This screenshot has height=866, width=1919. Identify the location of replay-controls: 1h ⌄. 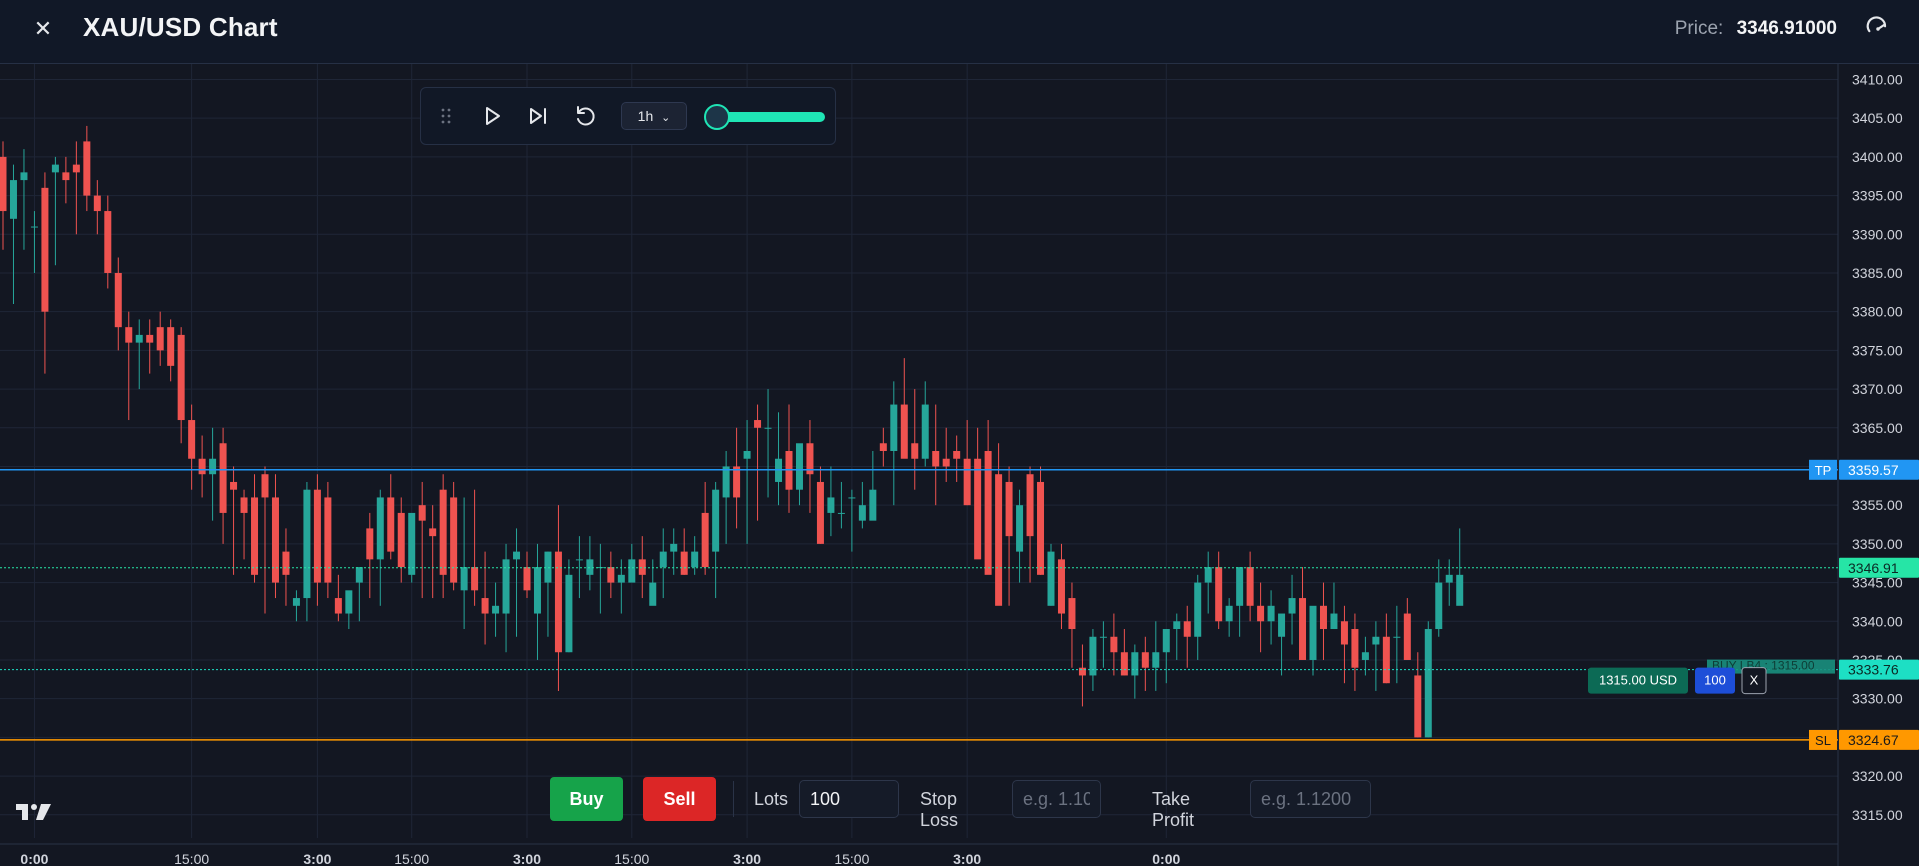
(628, 116).